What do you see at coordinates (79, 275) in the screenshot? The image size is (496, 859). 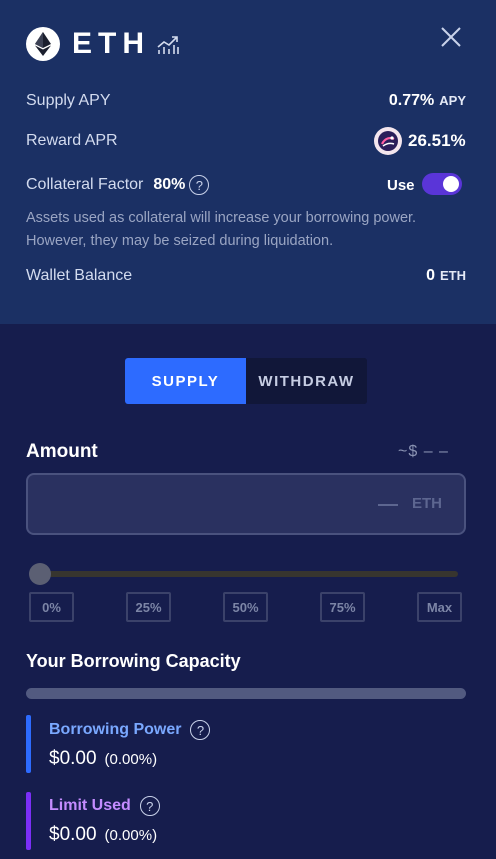 I see `wallet-balance-label: Wallet Balance` at bounding box center [79, 275].